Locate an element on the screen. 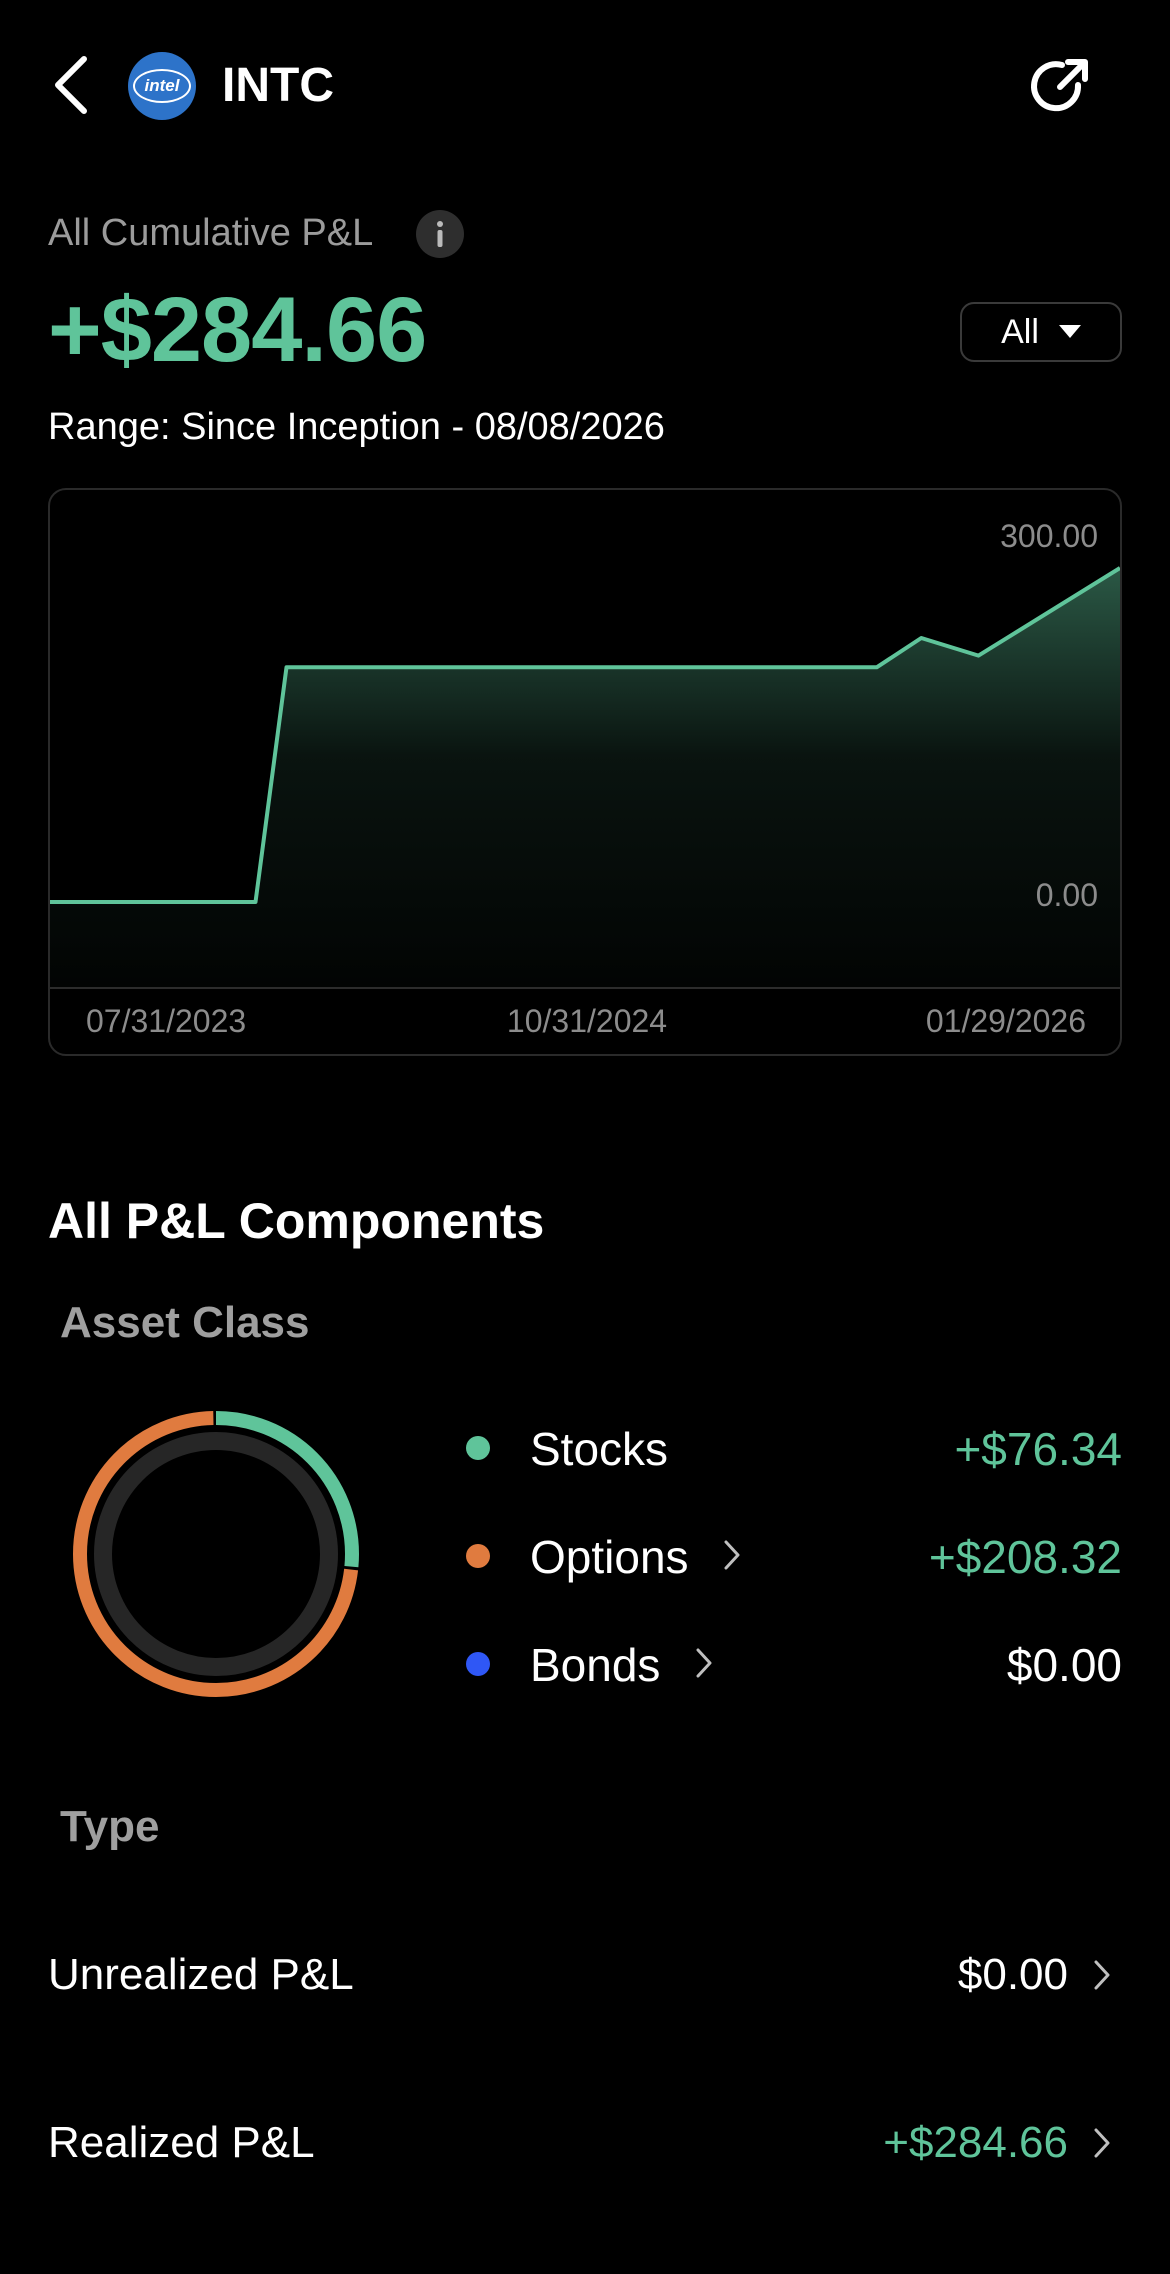  logo-text: intel is located at coordinates (162, 85).